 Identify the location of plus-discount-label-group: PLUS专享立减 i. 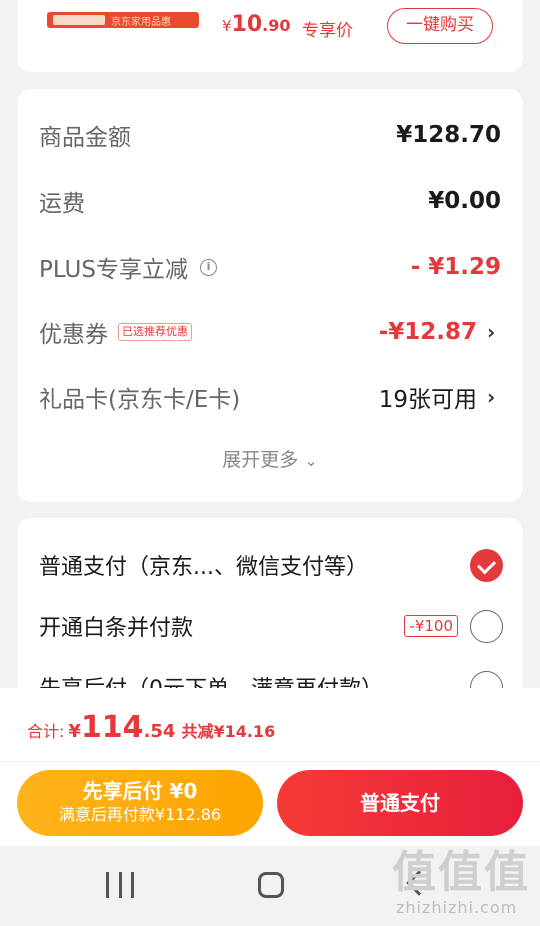
(128, 267).